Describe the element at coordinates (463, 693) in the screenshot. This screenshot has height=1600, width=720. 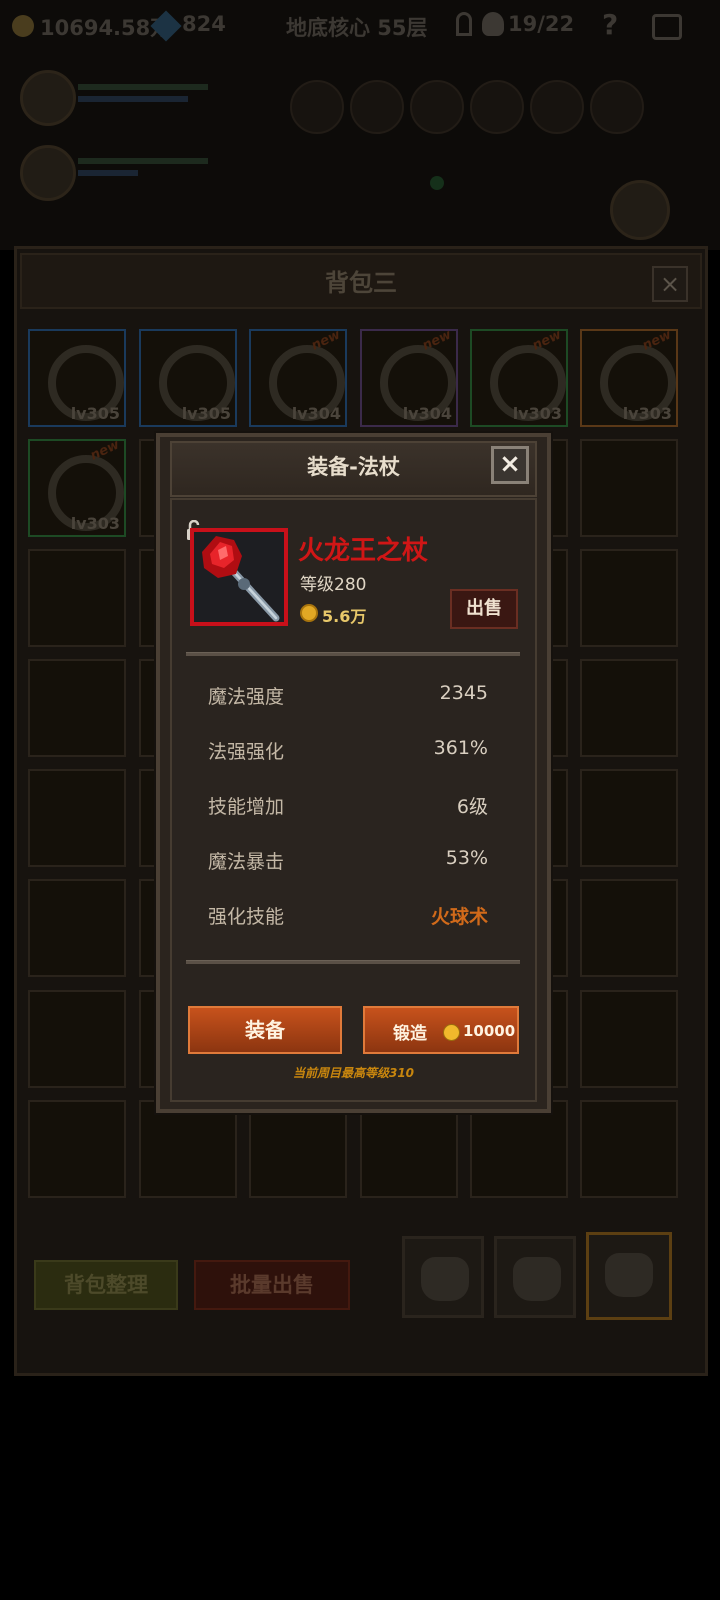
I see `stat-value-magic-power: 2345` at that location.